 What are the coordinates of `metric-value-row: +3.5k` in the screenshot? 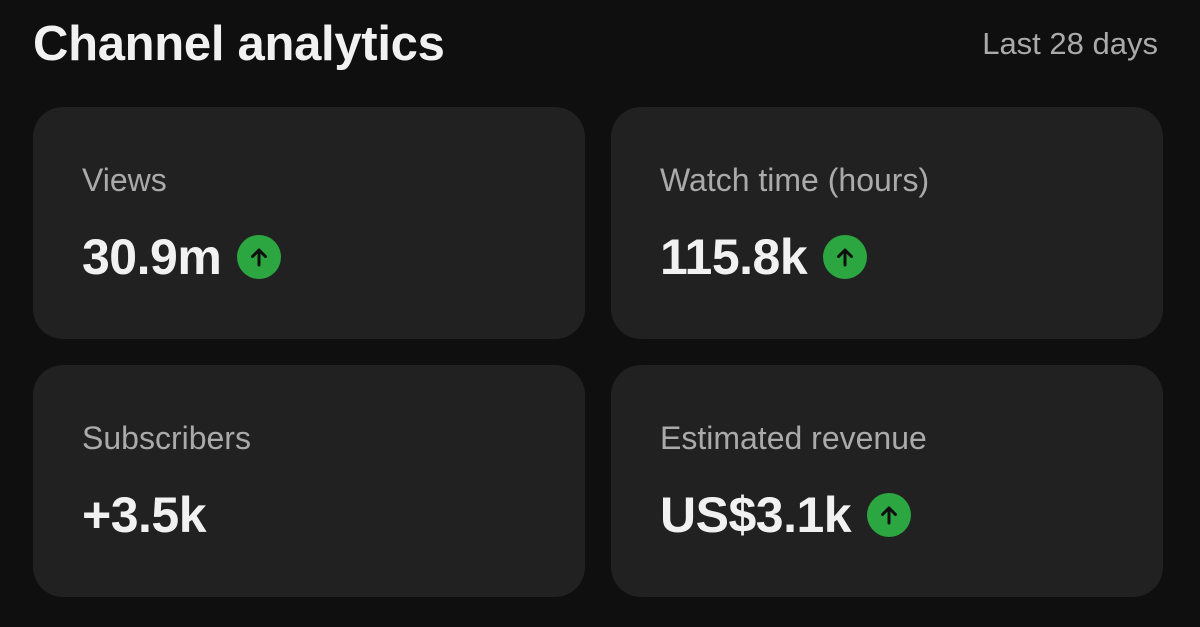 It's located at (144, 515).